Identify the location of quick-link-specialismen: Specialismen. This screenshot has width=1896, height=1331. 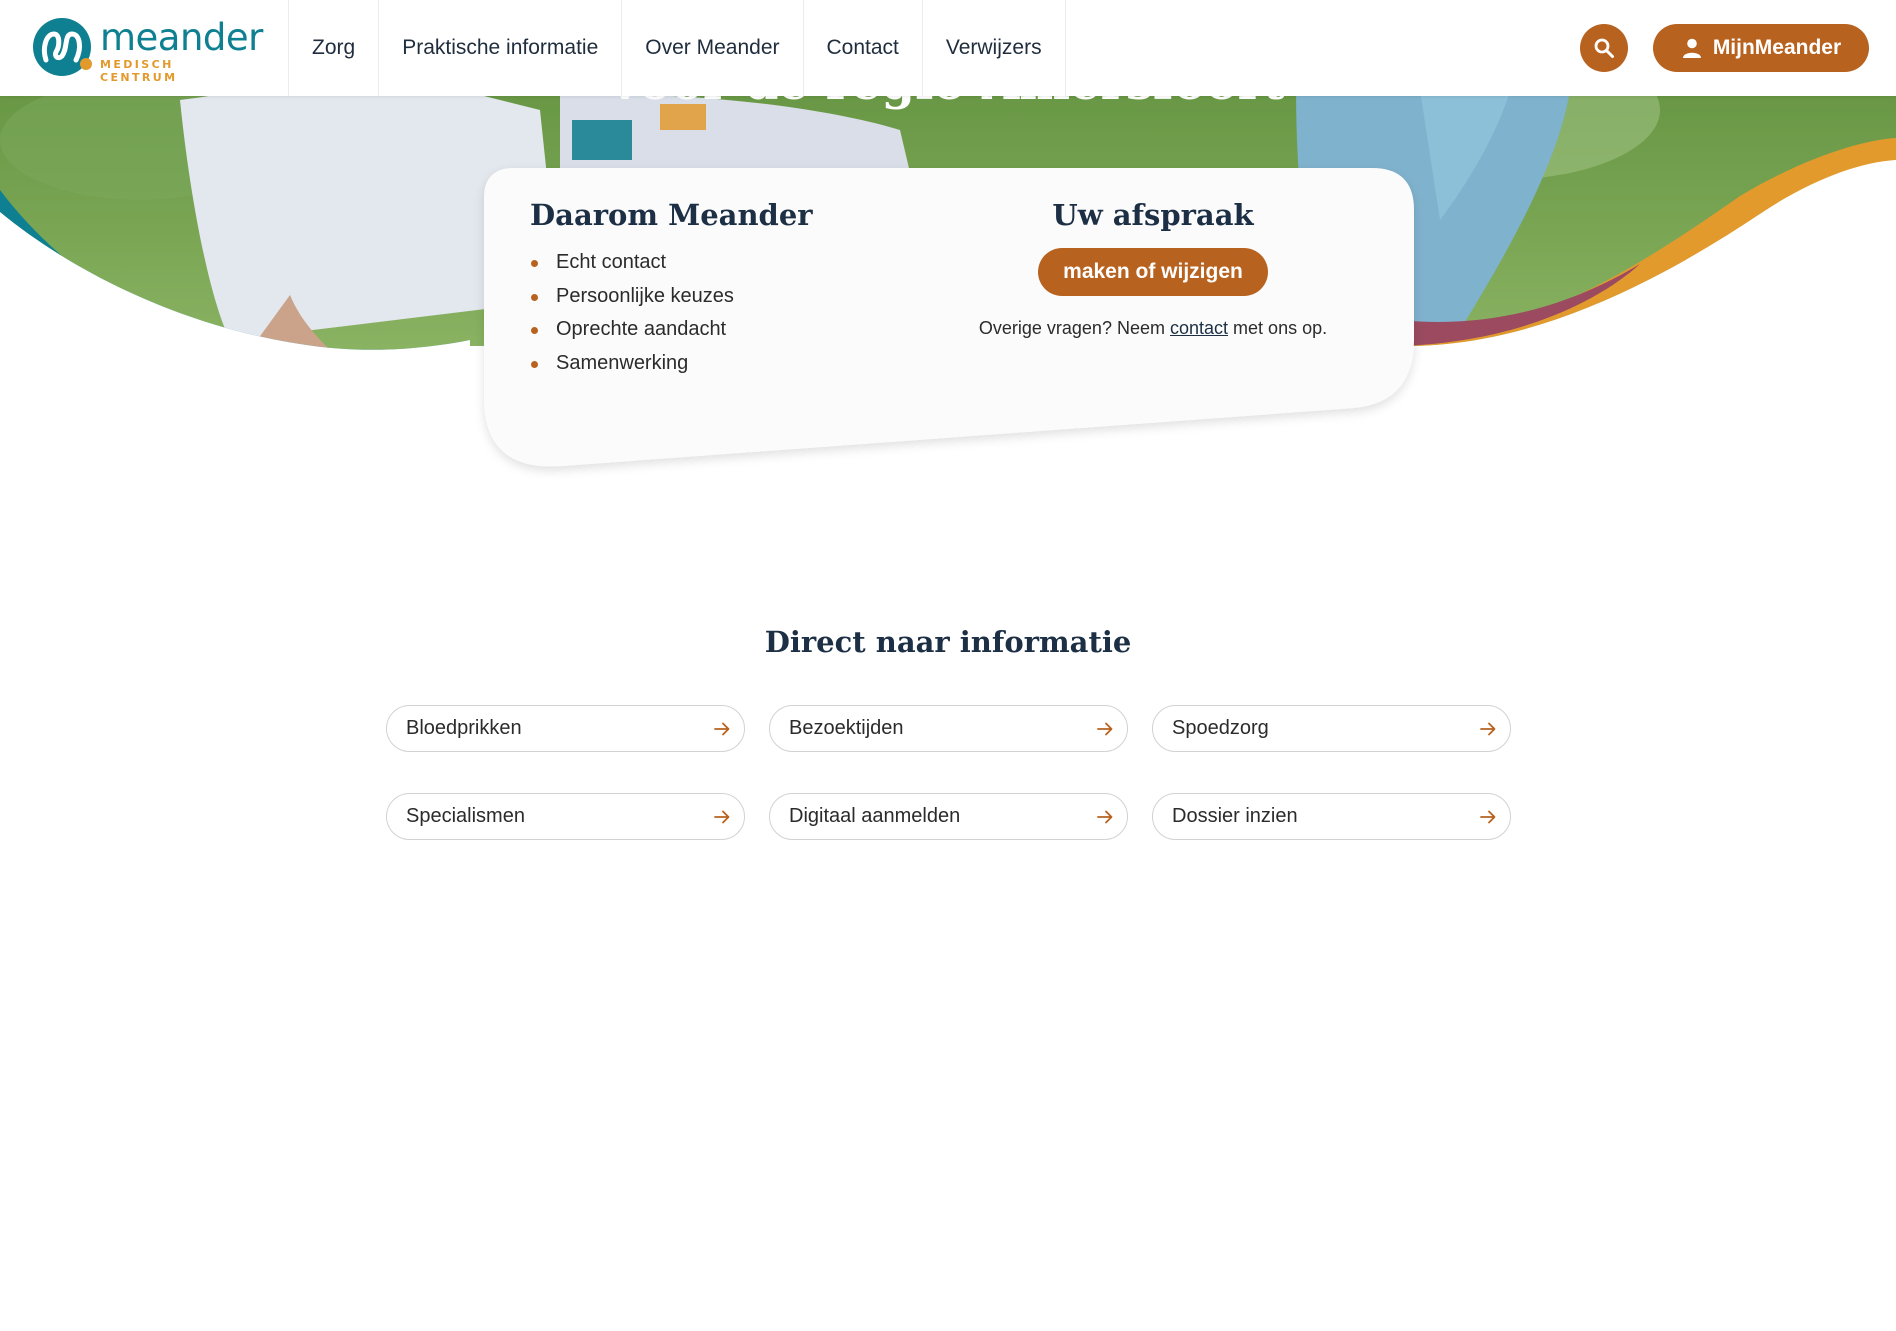
(565, 816).